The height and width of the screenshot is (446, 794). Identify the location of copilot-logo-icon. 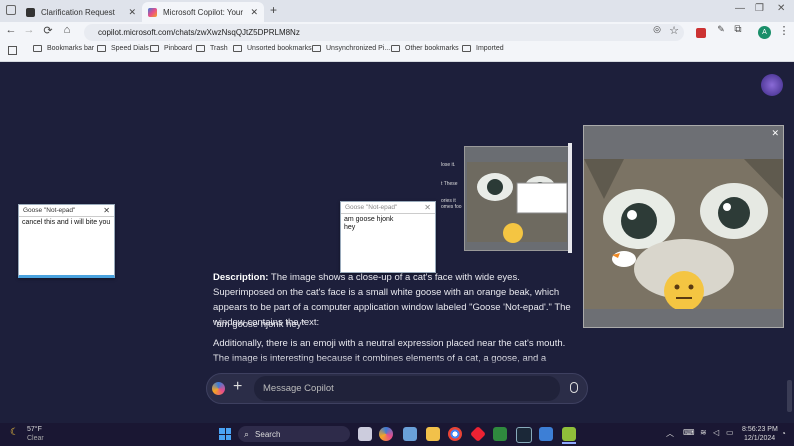
(218, 388).